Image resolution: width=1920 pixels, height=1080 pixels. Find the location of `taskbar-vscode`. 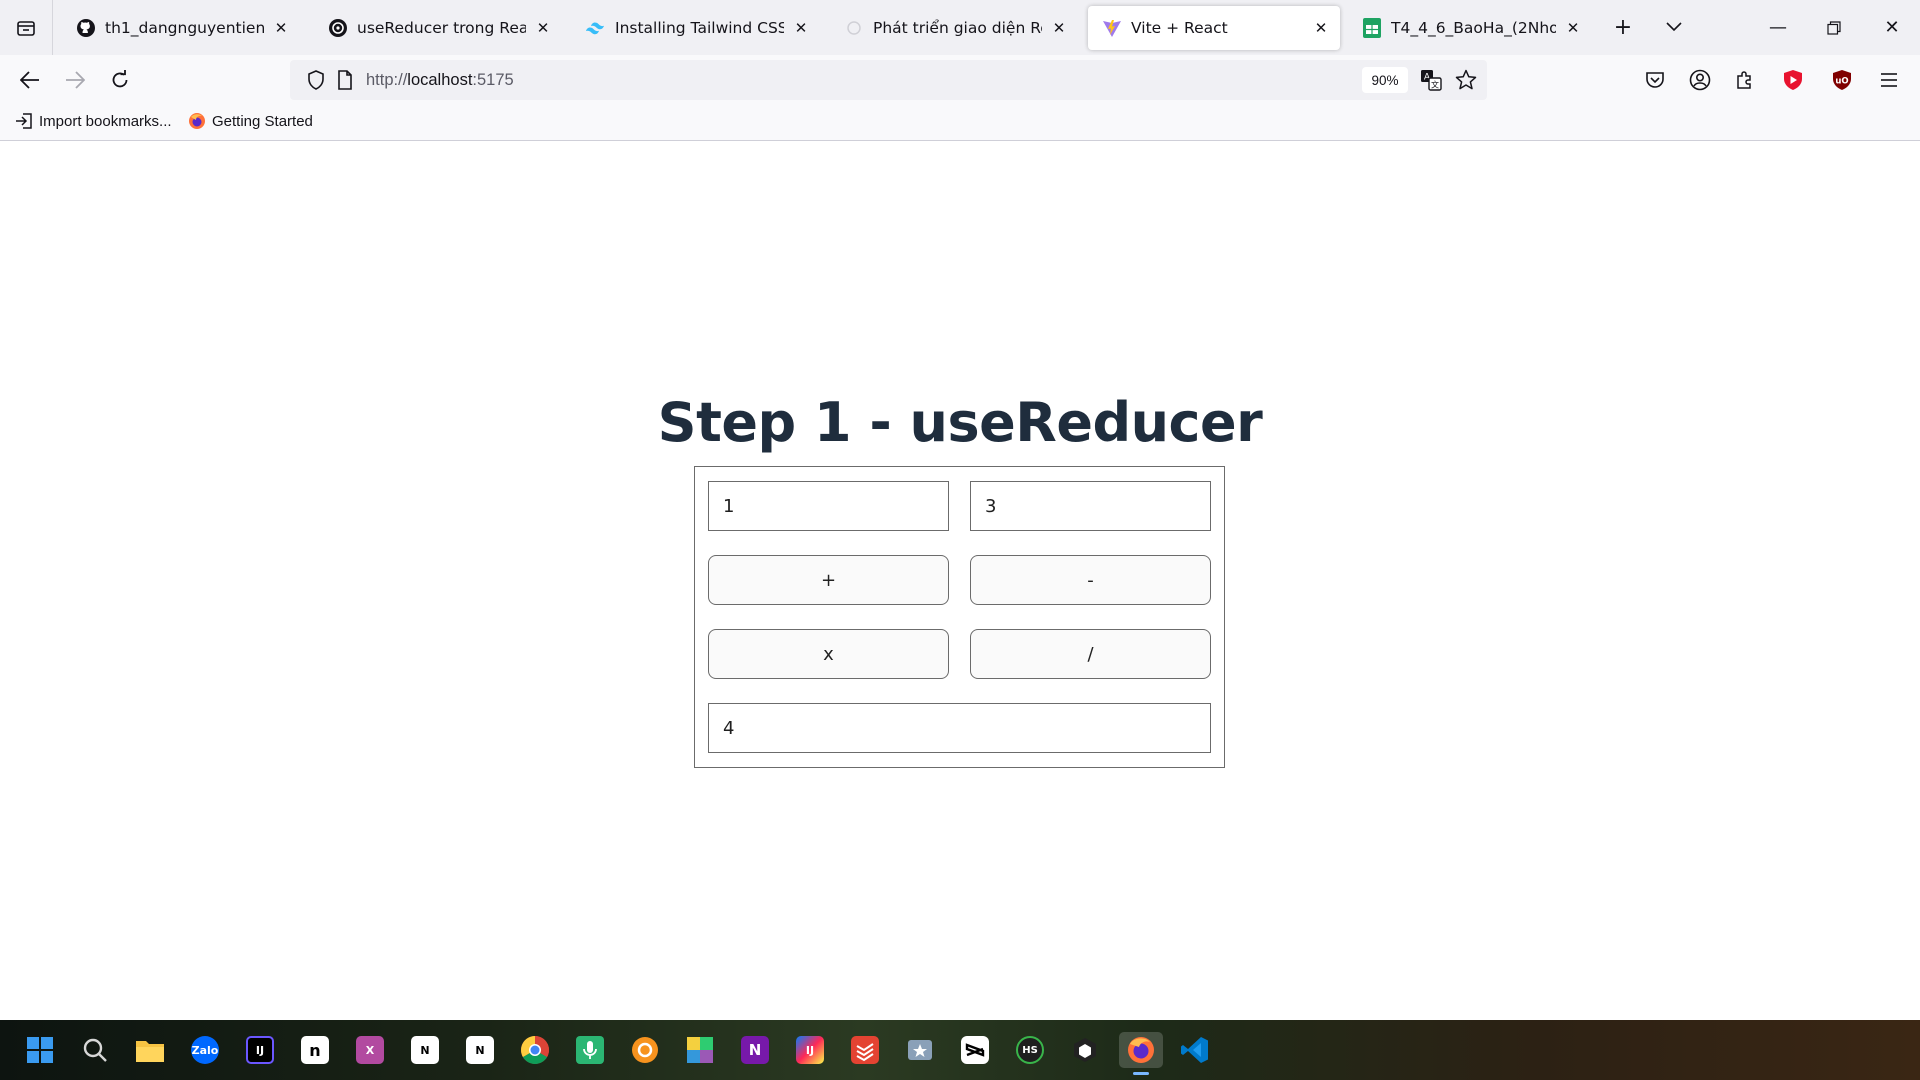

taskbar-vscode is located at coordinates (1195, 1050).